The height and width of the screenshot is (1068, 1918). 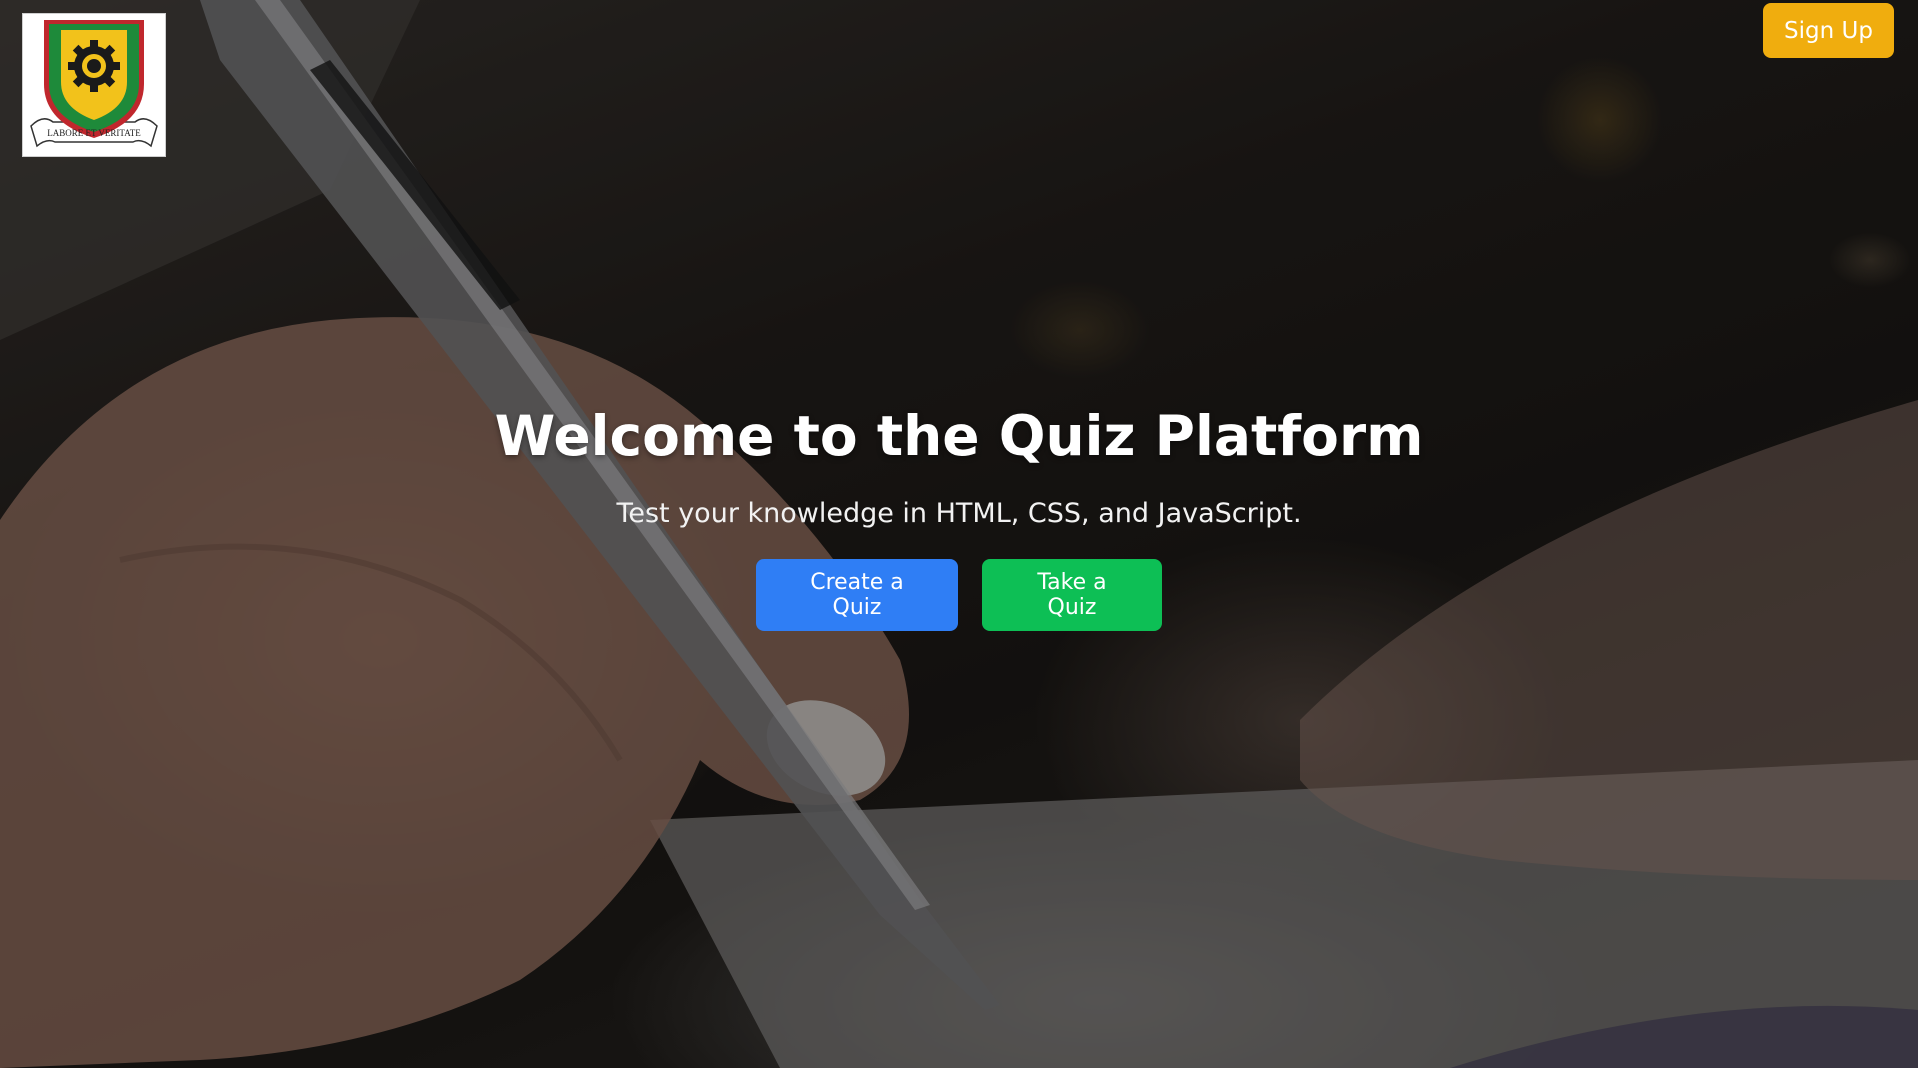 I want to click on signup-button: Sign Up, so click(x=1828, y=30).